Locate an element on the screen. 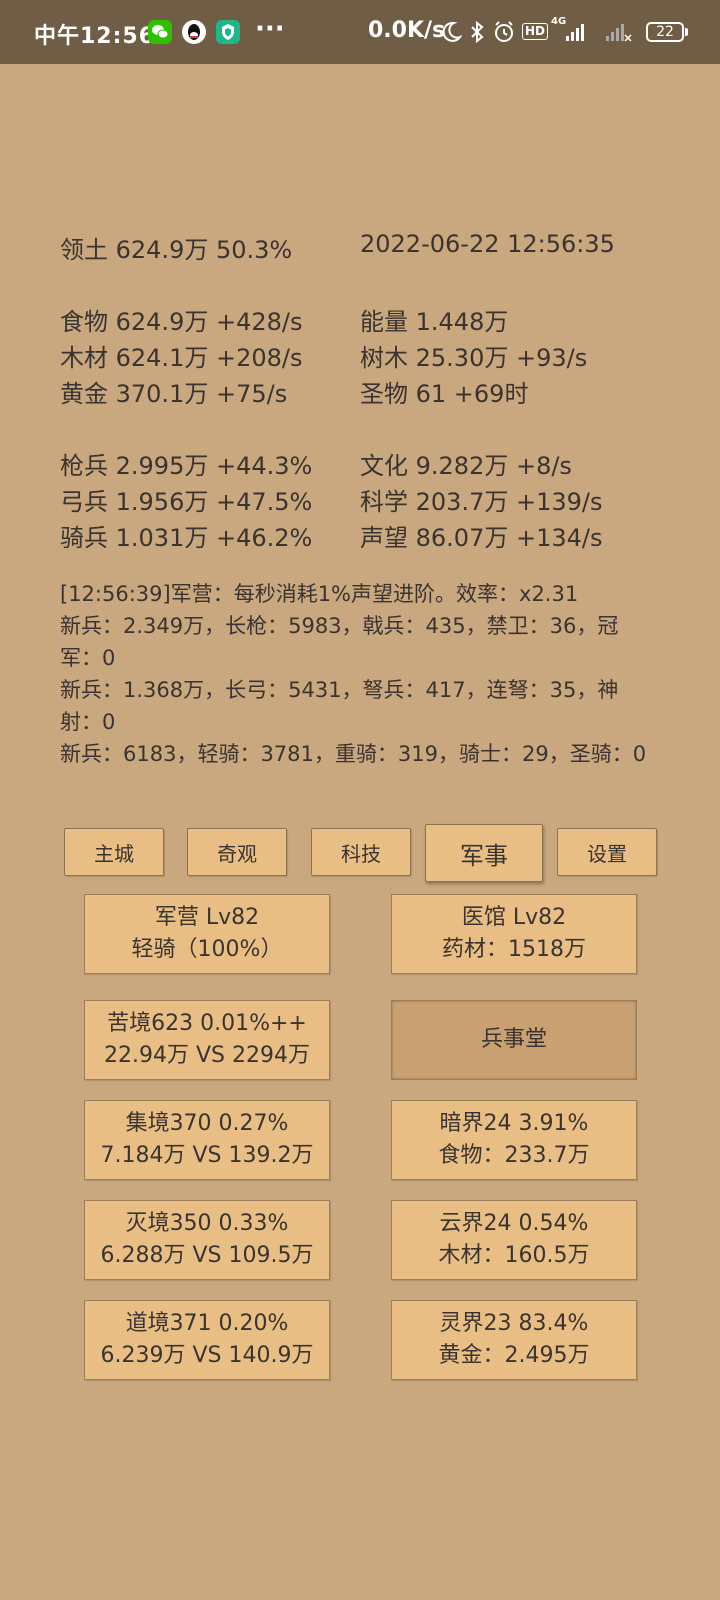 The image size is (720, 1600). alarm-icon is located at coordinates (504, 34).